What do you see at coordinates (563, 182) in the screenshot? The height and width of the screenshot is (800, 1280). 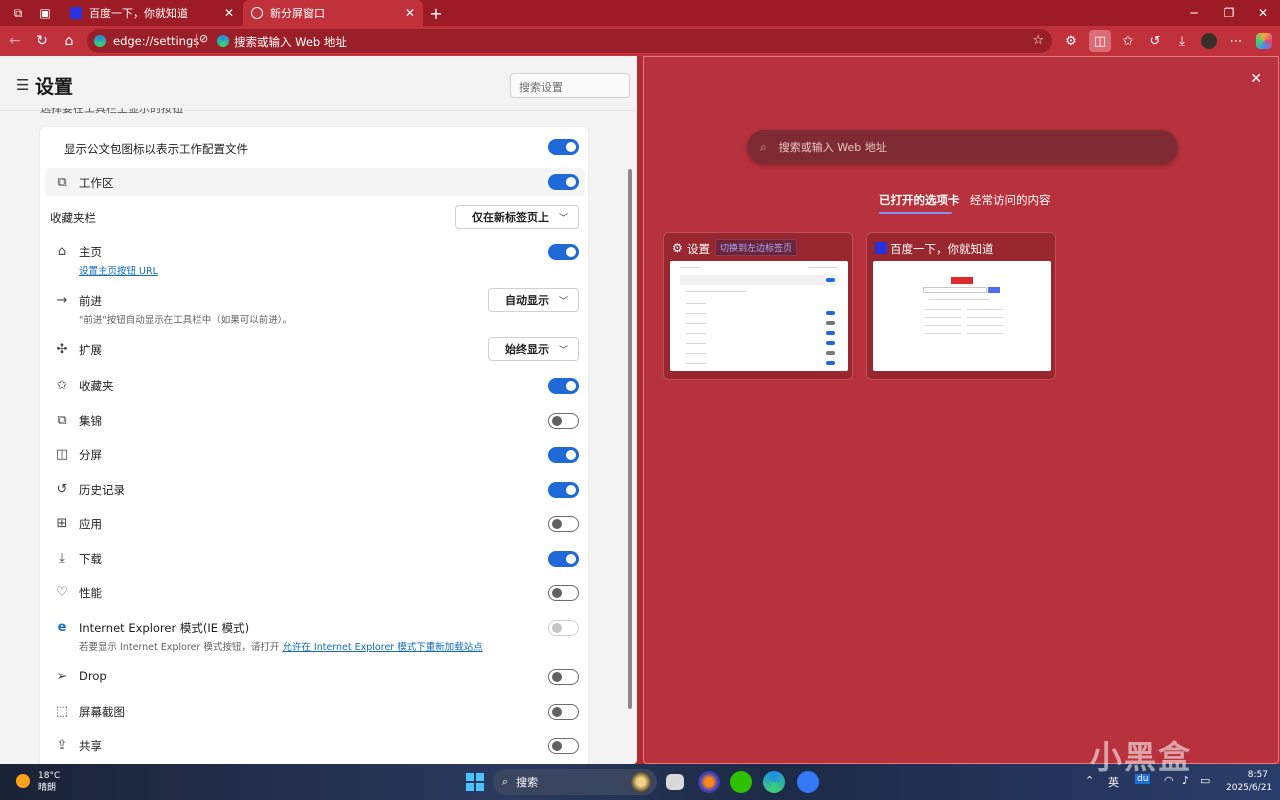 I see `toggle-workspaces` at bounding box center [563, 182].